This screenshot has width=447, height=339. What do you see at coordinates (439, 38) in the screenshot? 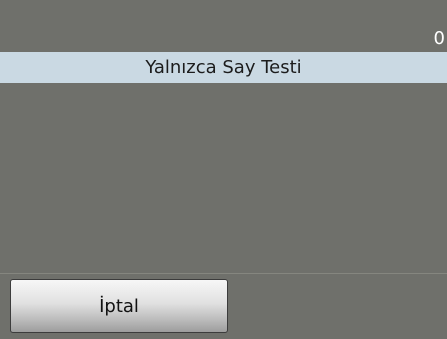
I see `count-value: 0` at bounding box center [439, 38].